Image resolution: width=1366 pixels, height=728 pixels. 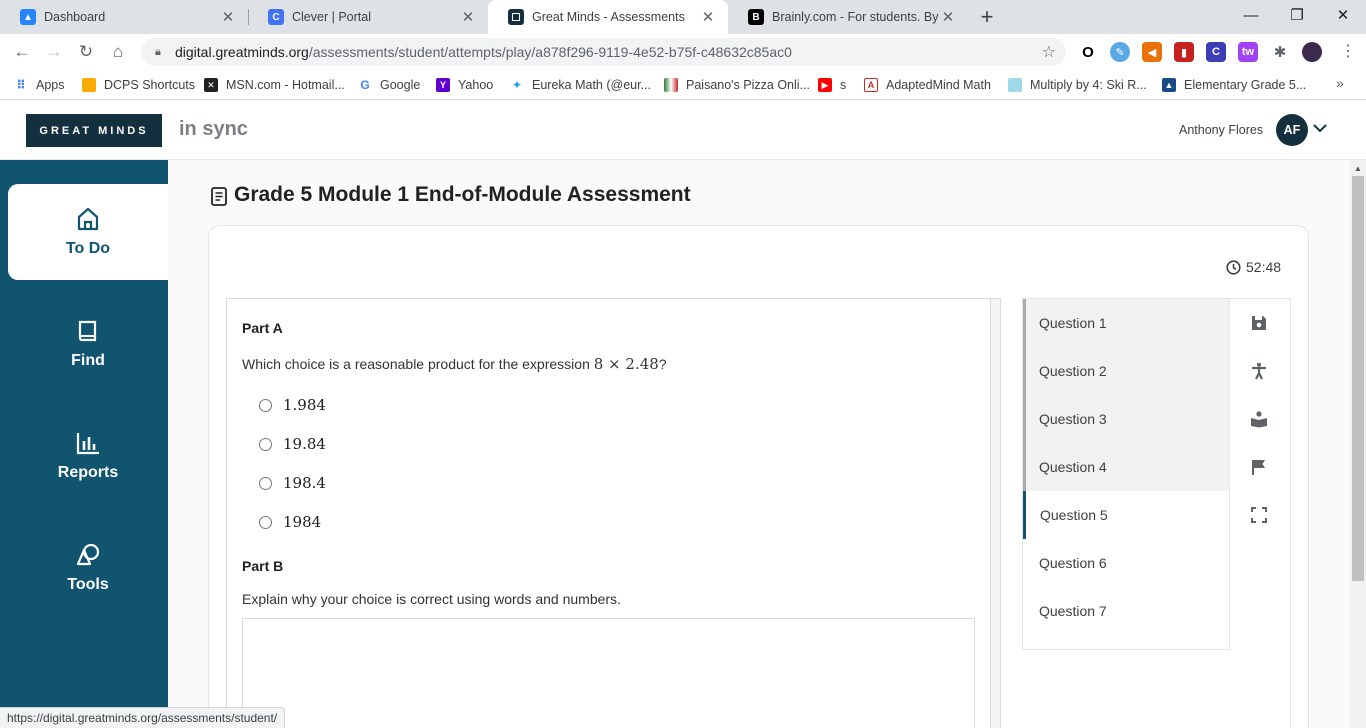 I want to click on reader-button, so click(x=1259, y=419).